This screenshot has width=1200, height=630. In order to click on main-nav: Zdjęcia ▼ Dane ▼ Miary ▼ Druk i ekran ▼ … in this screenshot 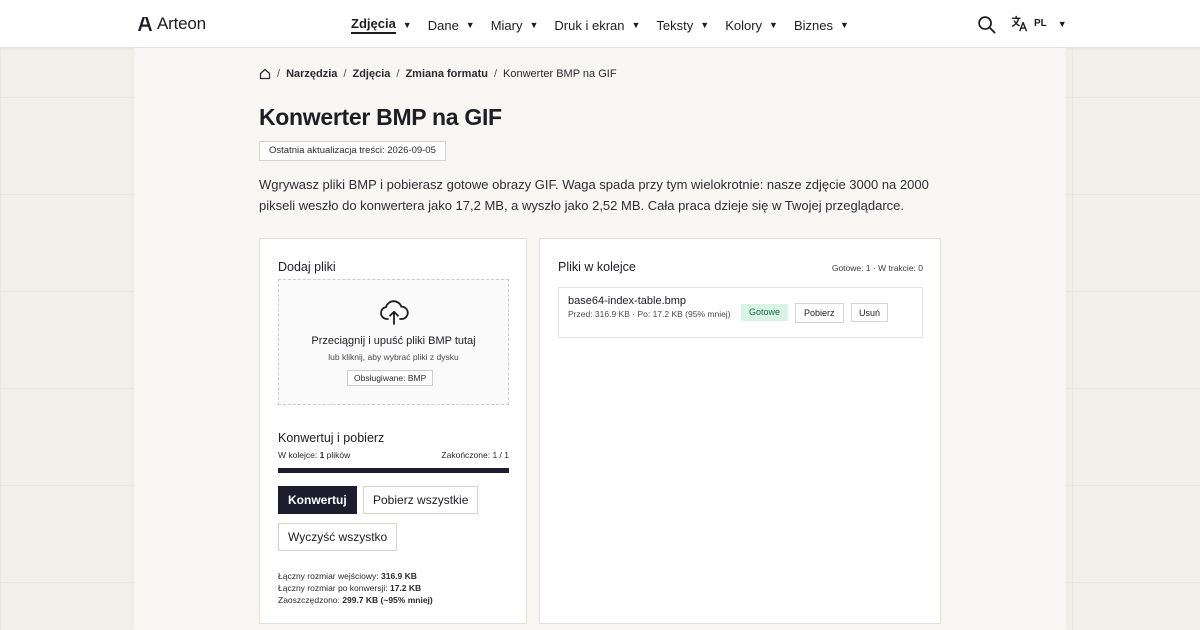, I will do `click(608, 25)`.